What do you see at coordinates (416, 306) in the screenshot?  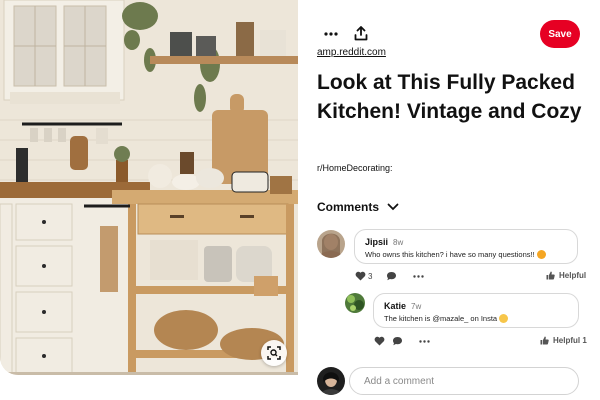 I see `reply-time: 7w` at bounding box center [416, 306].